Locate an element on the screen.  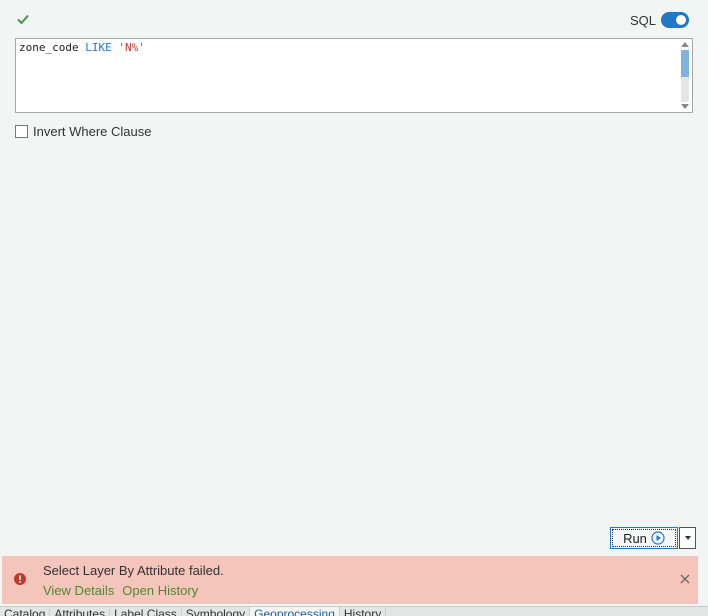
tab-catalog: Catalog is located at coordinates (25, 611).